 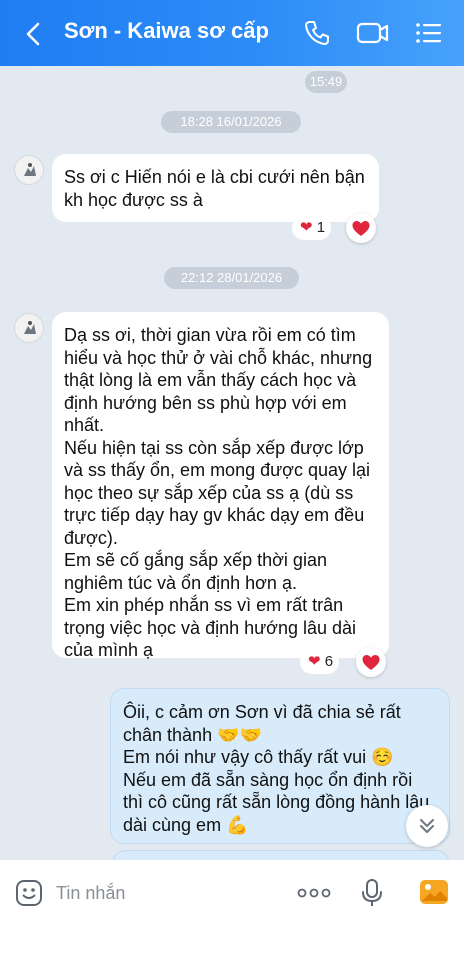 I want to click on menu-icon, so click(x=428, y=33).